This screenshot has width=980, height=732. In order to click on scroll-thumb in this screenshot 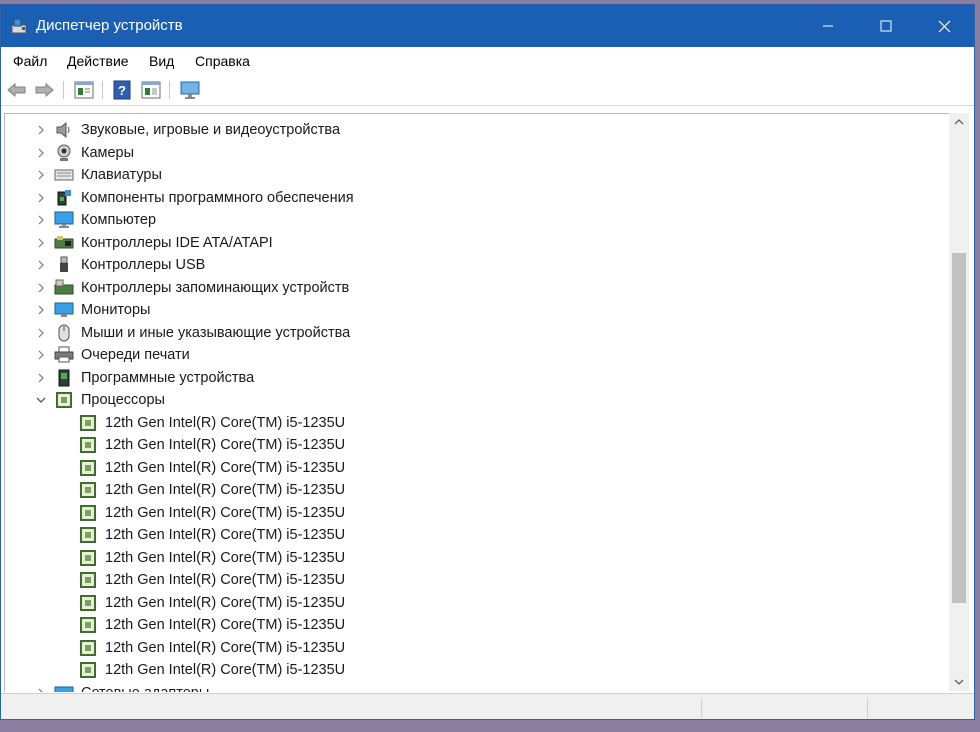, I will do `click(959, 428)`.